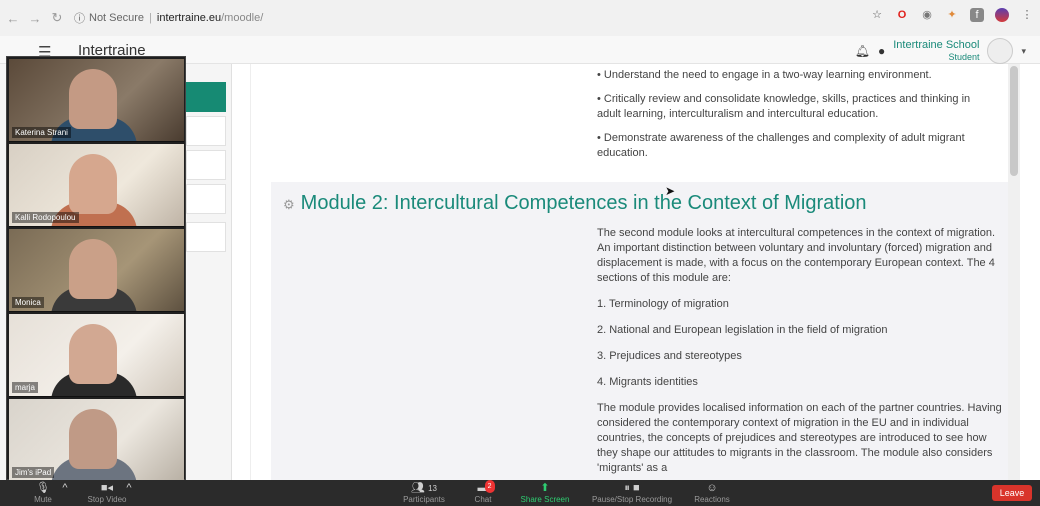  Describe the element at coordinates (25, 387) in the screenshot. I see `participant-name: marja` at that location.